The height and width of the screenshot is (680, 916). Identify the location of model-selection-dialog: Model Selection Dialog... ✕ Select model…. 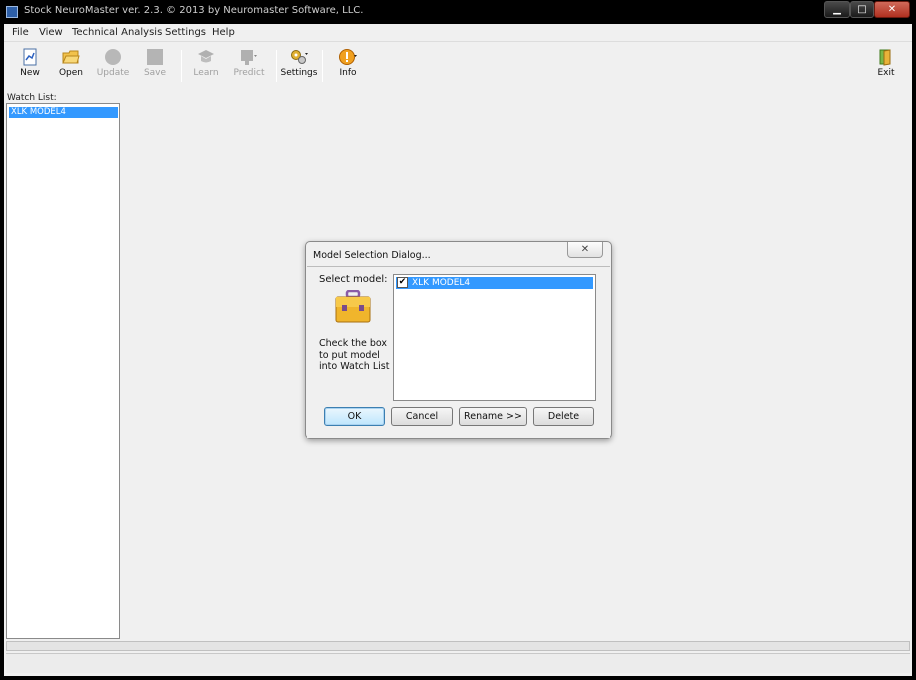
(458, 340).